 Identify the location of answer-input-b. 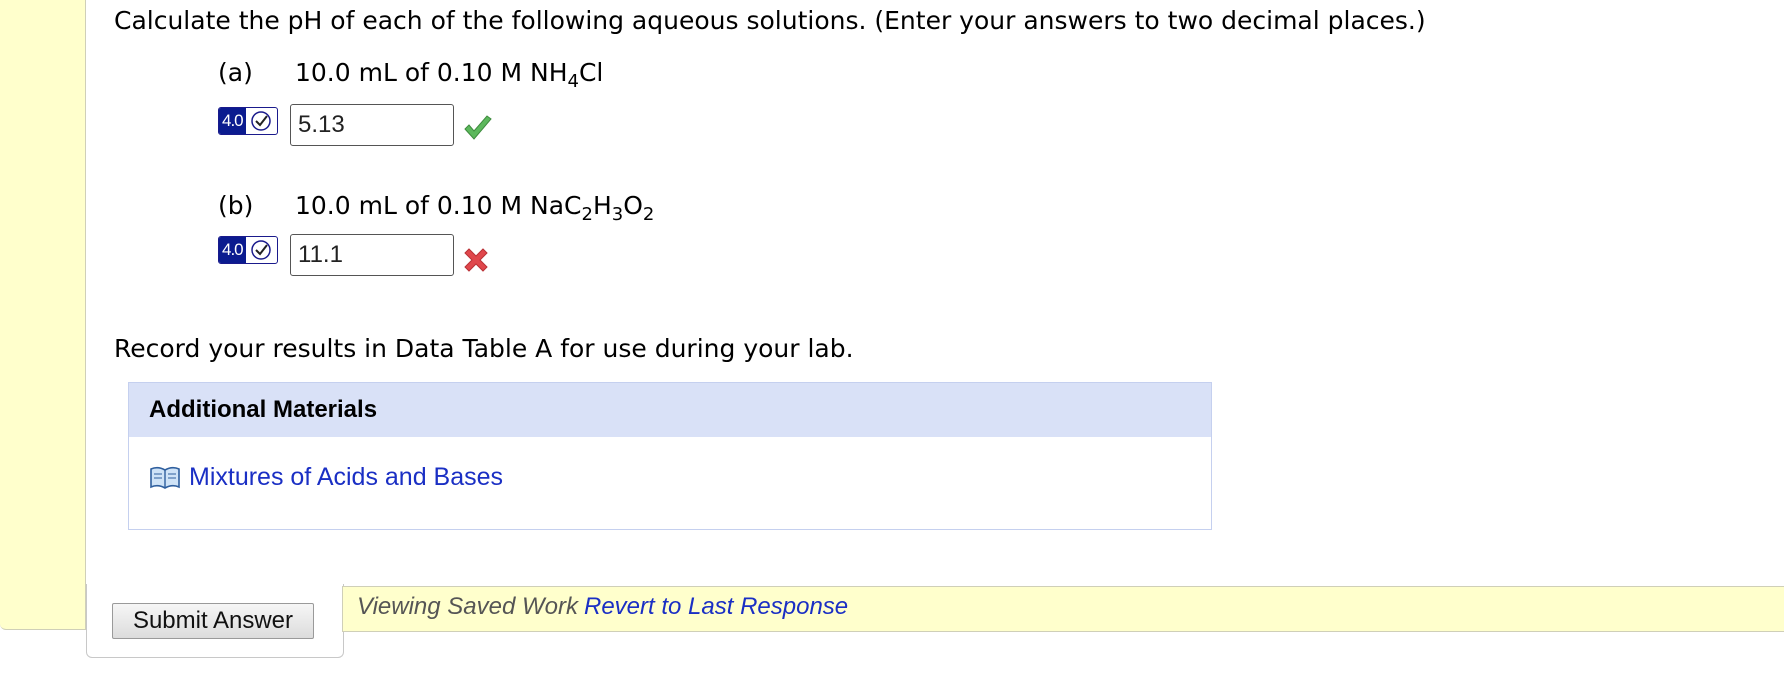
(372, 255).